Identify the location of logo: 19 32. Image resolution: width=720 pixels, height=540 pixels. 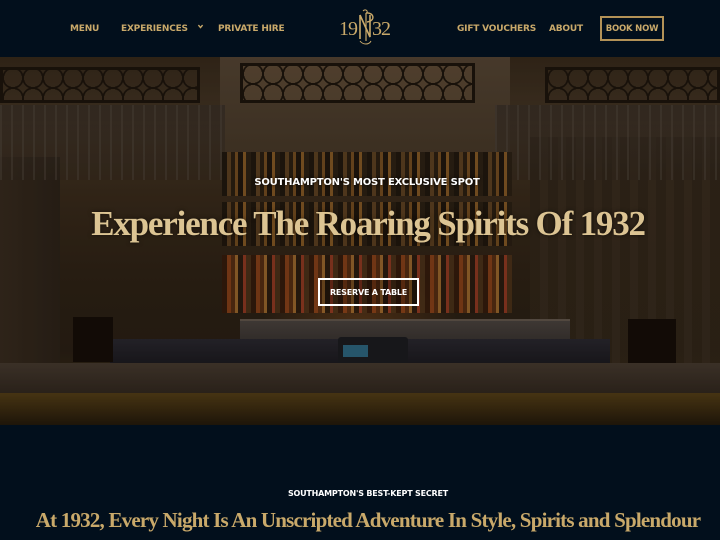
(365, 28).